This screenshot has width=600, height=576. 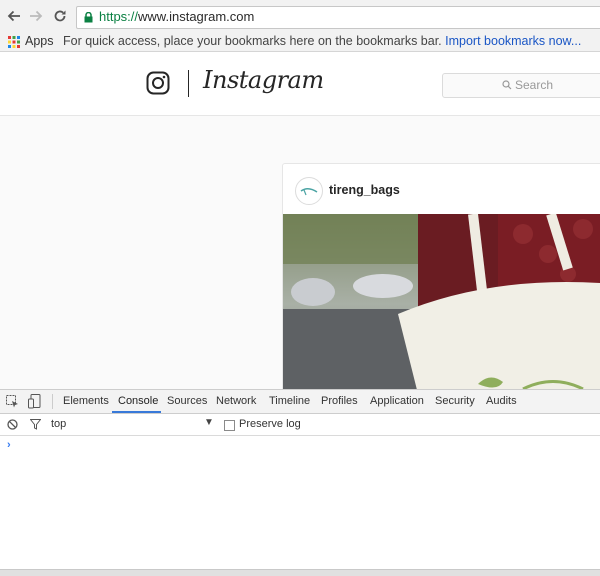 I want to click on tab-network: Network, so click(x=236, y=401).